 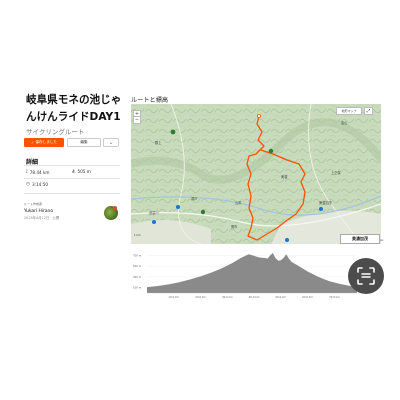 What do you see at coordinates (158, 142) in the screenshot?
I see `place-label: 郡上` at bounding box center [158, 142].